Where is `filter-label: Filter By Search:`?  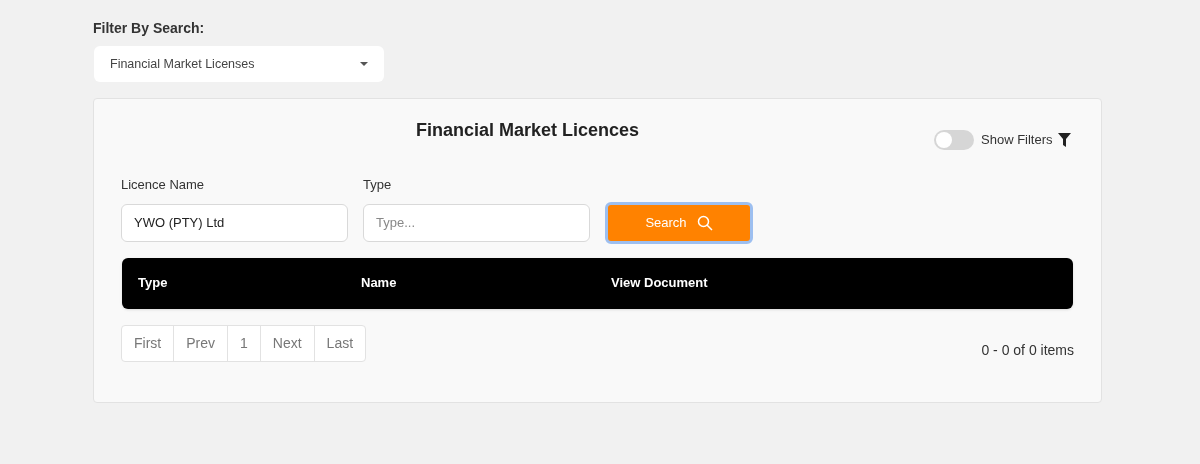 filter-label: Filter By Search: is located at coordinates (149, 28).